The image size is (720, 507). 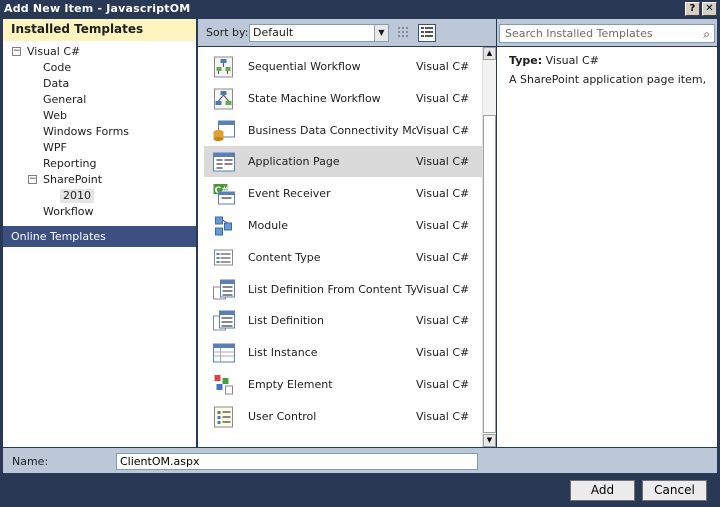 What do you see at coordinates (55, 116) in the screenshot?
I see `tree-item-web: Web` at bounding box center [55, 116].